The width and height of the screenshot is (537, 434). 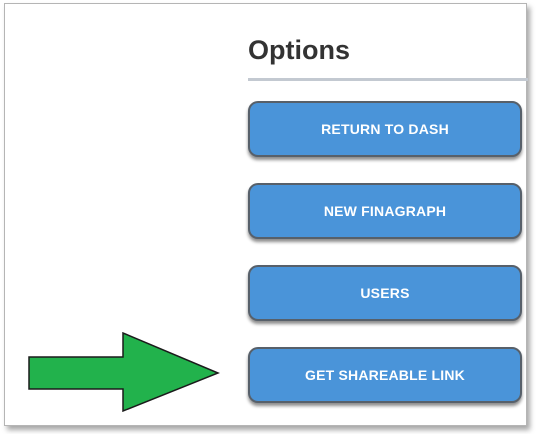 I want to click on new-finagraph-button: NEW FINAGRAPH, so click(x=385, y=211).